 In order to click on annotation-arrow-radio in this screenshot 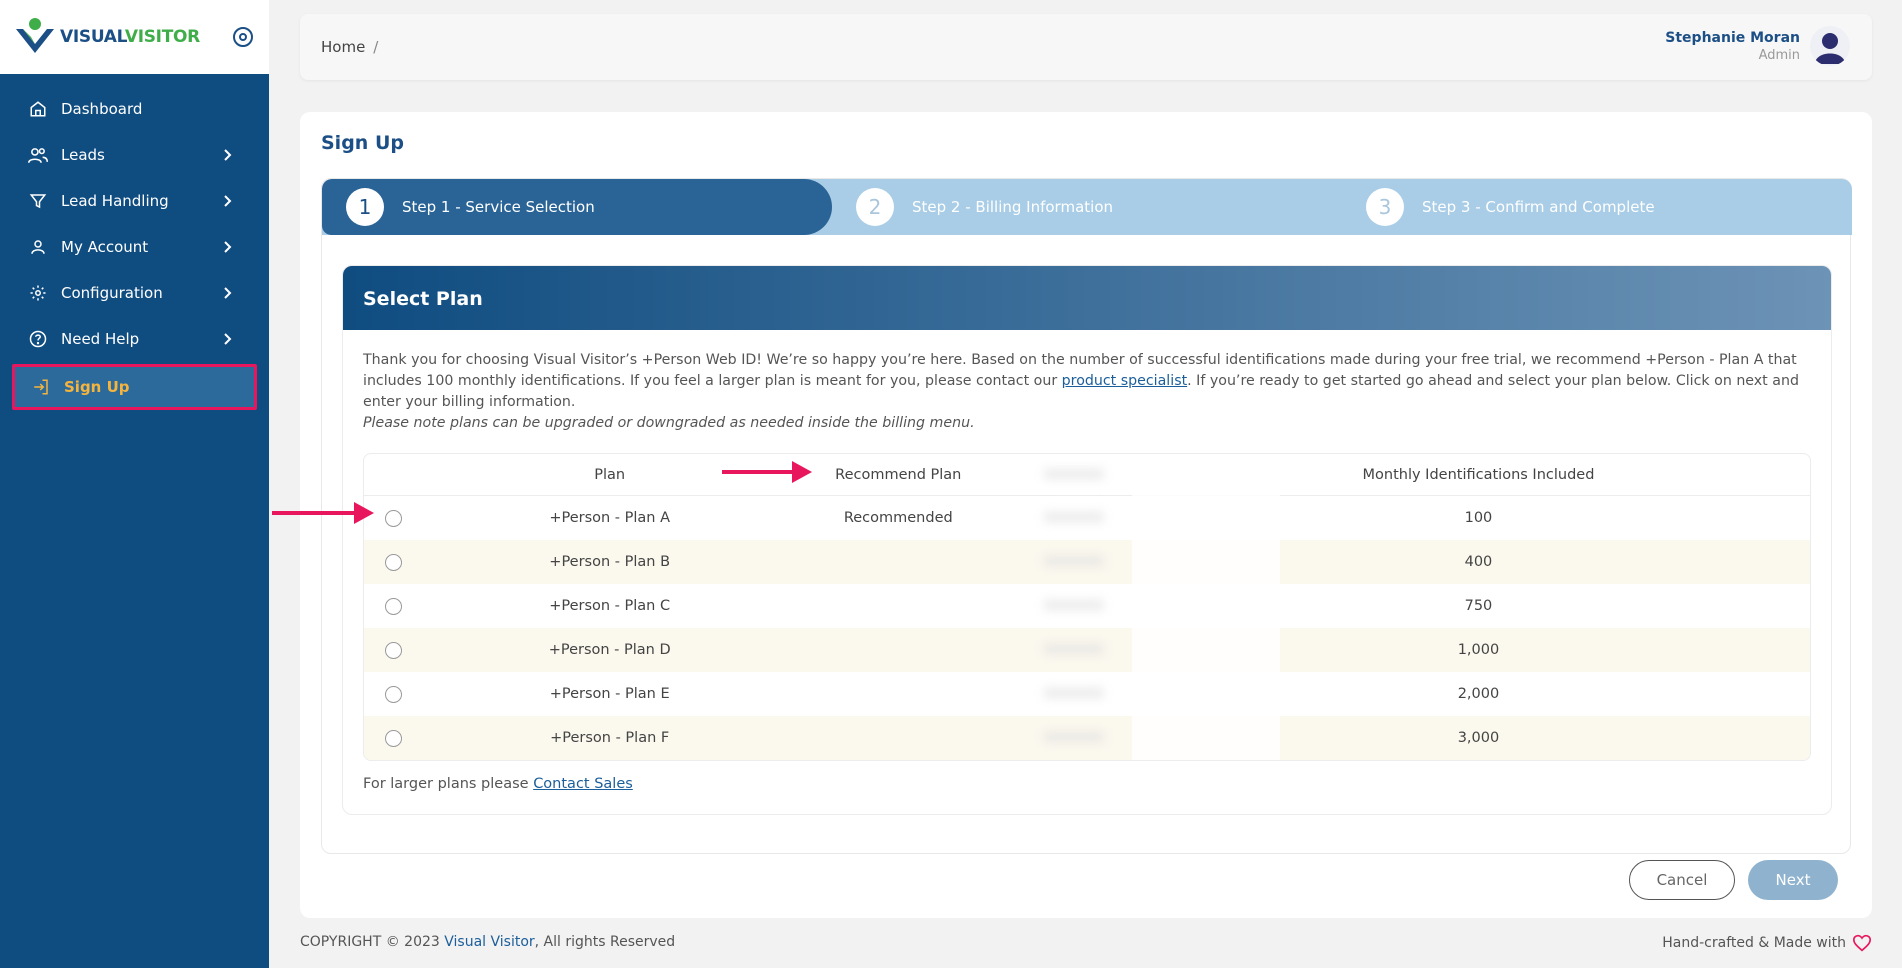, I will do `click(323, 513)`.